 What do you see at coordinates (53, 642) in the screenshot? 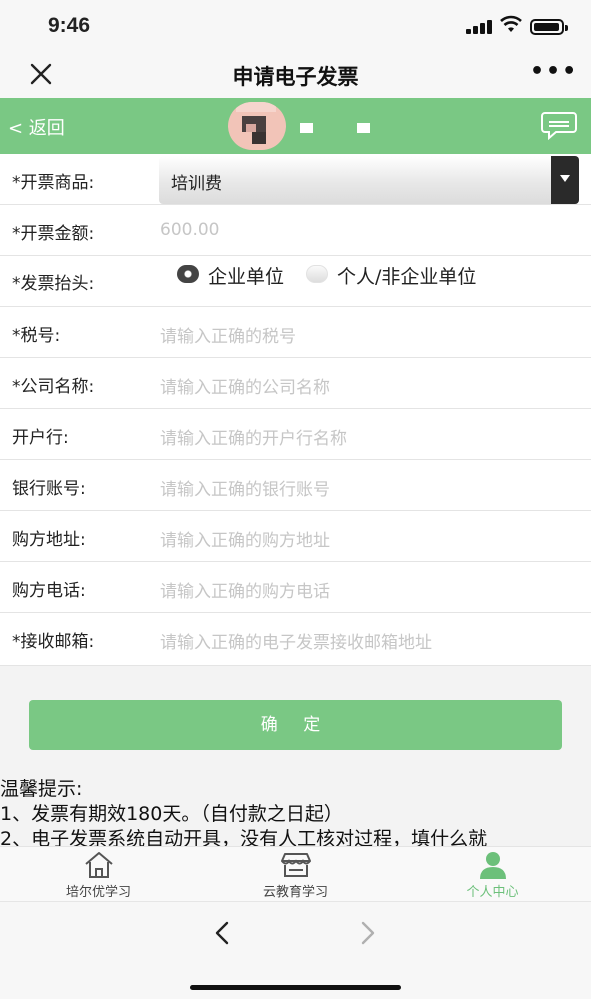
I see `email-label: *接收邮箱:` at bounding box center [53, 642].